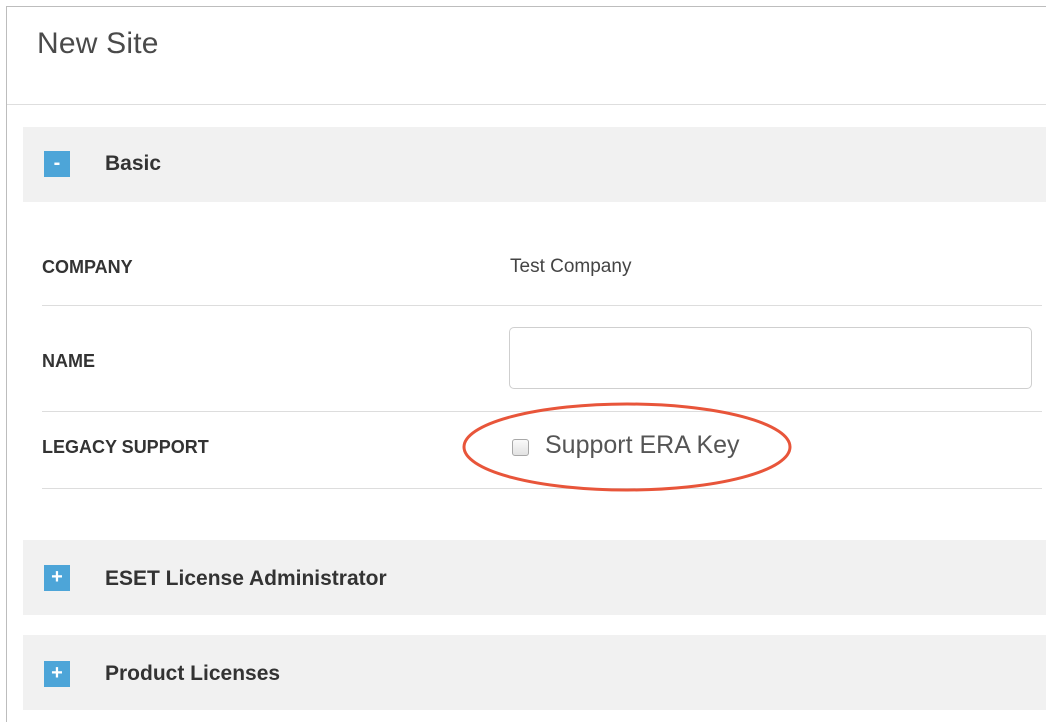  What do you see at coordinates (57, 578) in the screenshot?
I see `expand-eset-license-administrator-button: +` at bounding box center [57, 578].